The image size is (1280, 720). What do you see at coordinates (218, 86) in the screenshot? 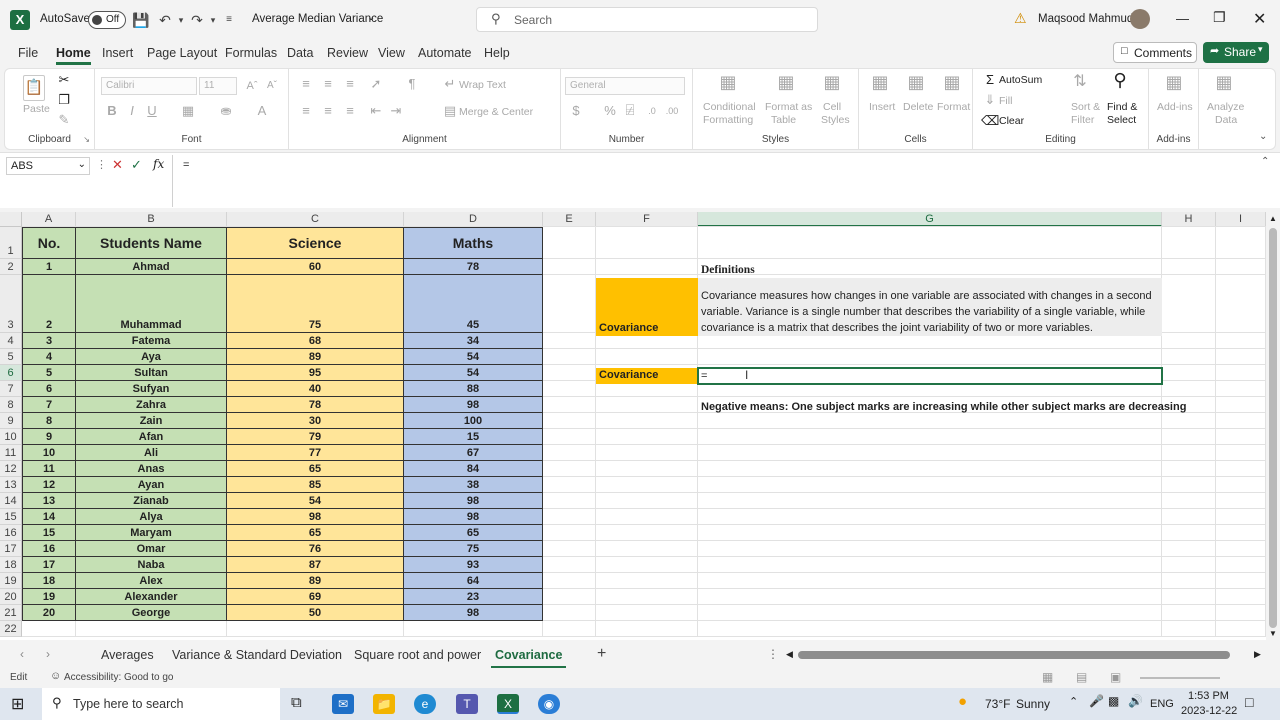
I see `font-size-select: 11` at bounding box center [218, 86].